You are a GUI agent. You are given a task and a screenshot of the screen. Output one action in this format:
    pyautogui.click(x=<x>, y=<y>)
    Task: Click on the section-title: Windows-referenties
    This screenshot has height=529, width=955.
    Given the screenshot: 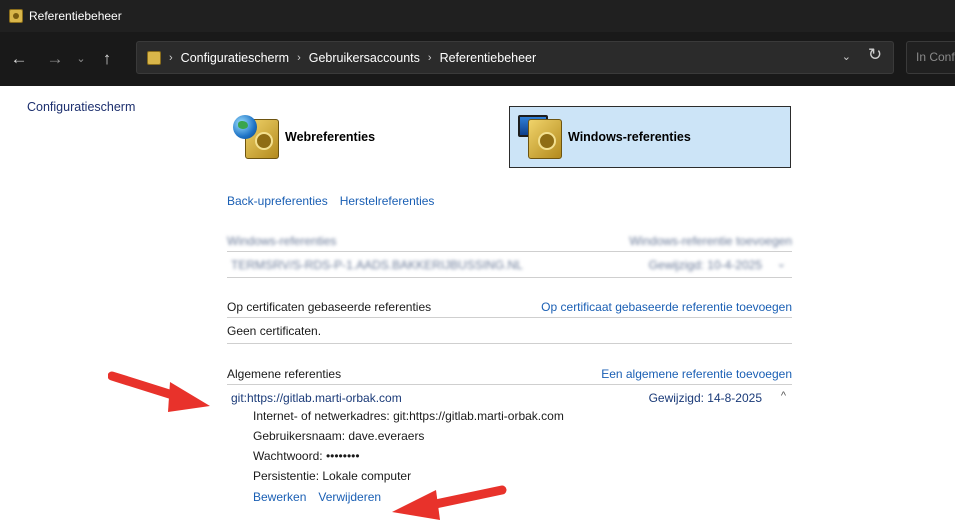 What is the action you would take?
    pyautogui.click(x=282, y=241)
    